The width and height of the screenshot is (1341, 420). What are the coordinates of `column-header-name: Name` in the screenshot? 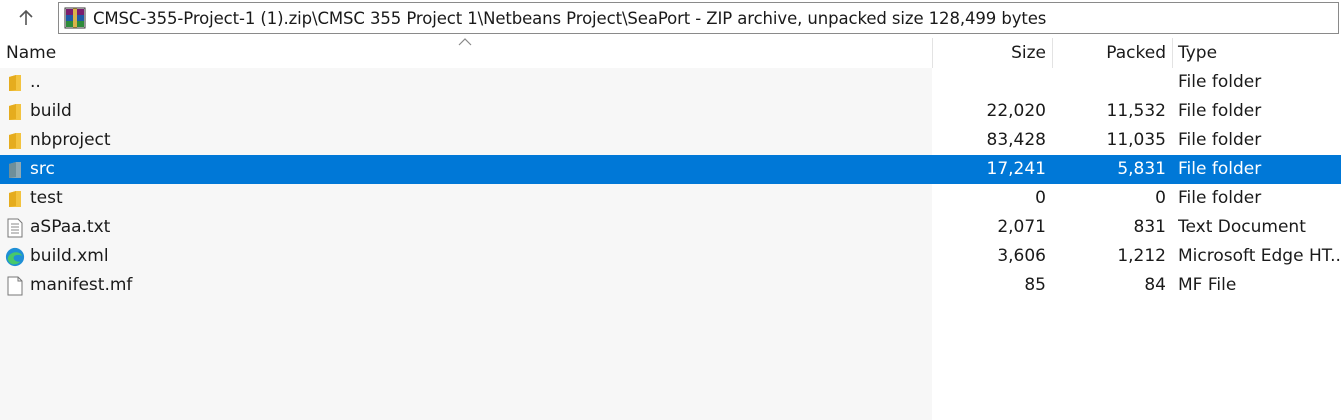 It's located at (31, 53).